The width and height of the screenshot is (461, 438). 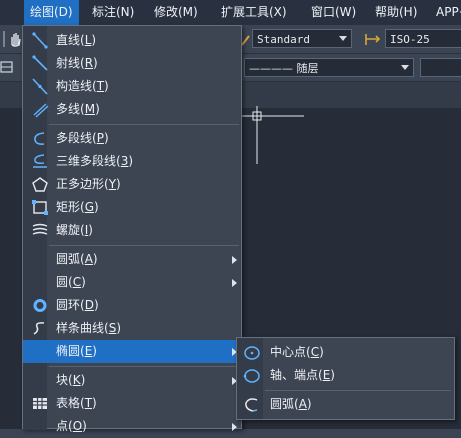 What do you see at coordinates (302, 38) in the screenshot?
I see `text-style-select: Standard` at bounding box center [302, 38].